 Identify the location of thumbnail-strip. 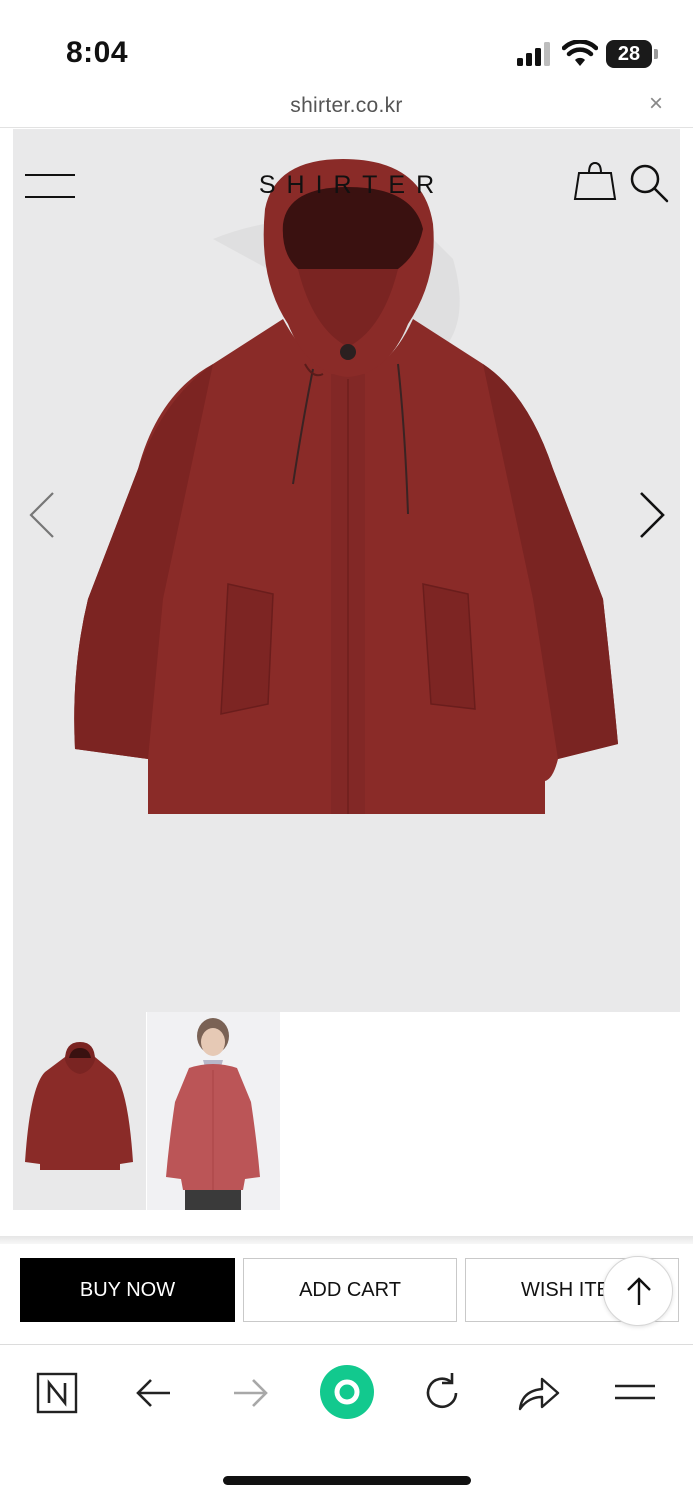
(346, 1111).